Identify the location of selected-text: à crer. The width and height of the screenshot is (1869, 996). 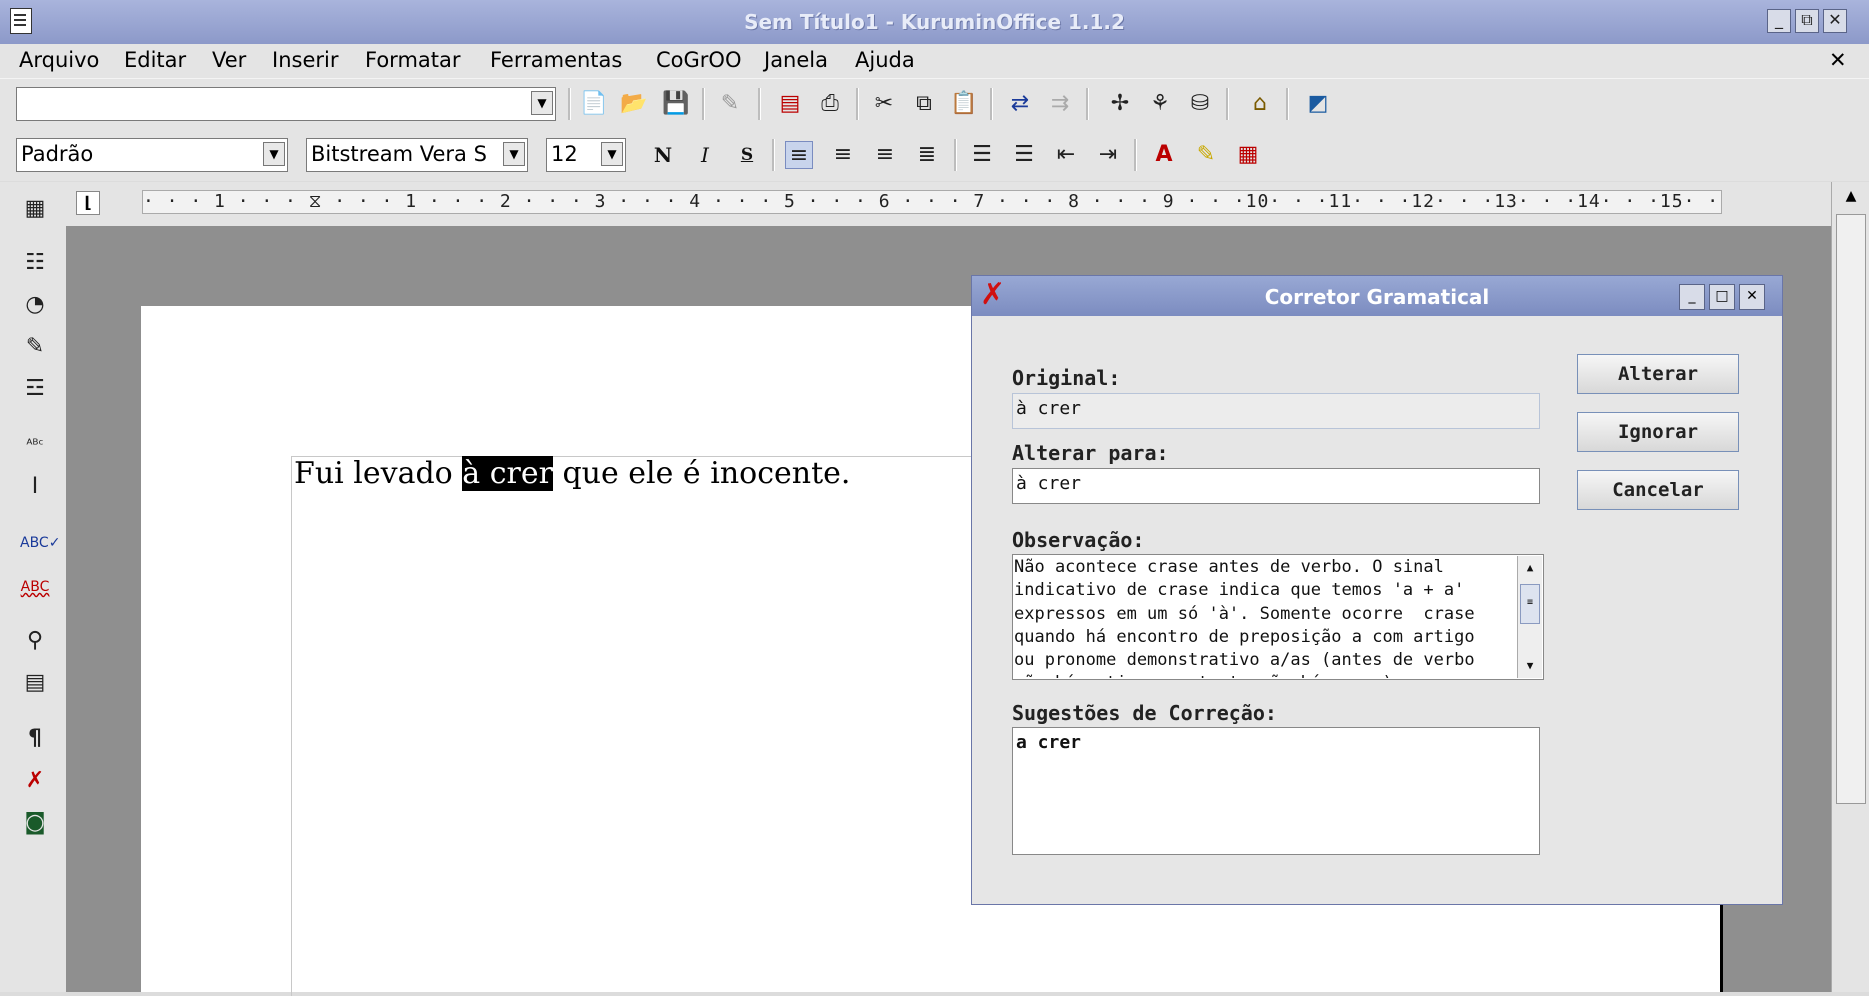
(507, 473).